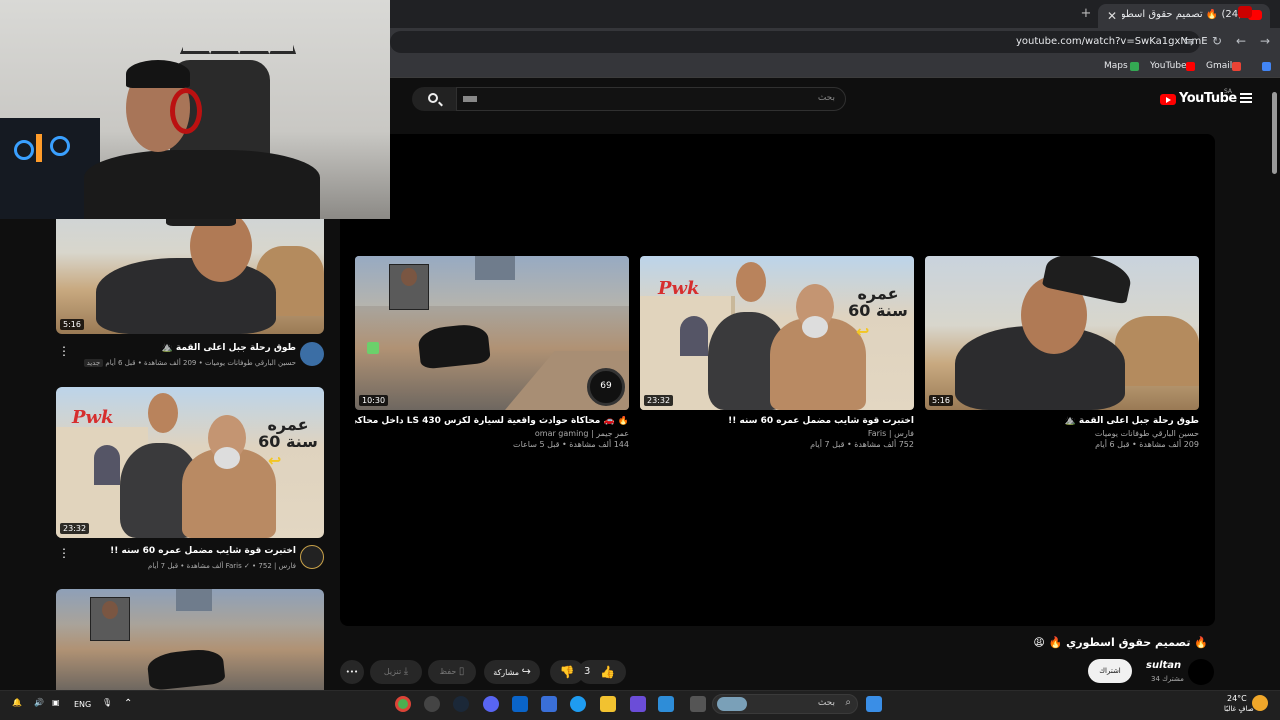 The width and height of the screenshot is (1280, 720). I want to click on recommended-thumbnail: Pwk عمره 60 سنة ↩ 23:32, so click(190, 462).